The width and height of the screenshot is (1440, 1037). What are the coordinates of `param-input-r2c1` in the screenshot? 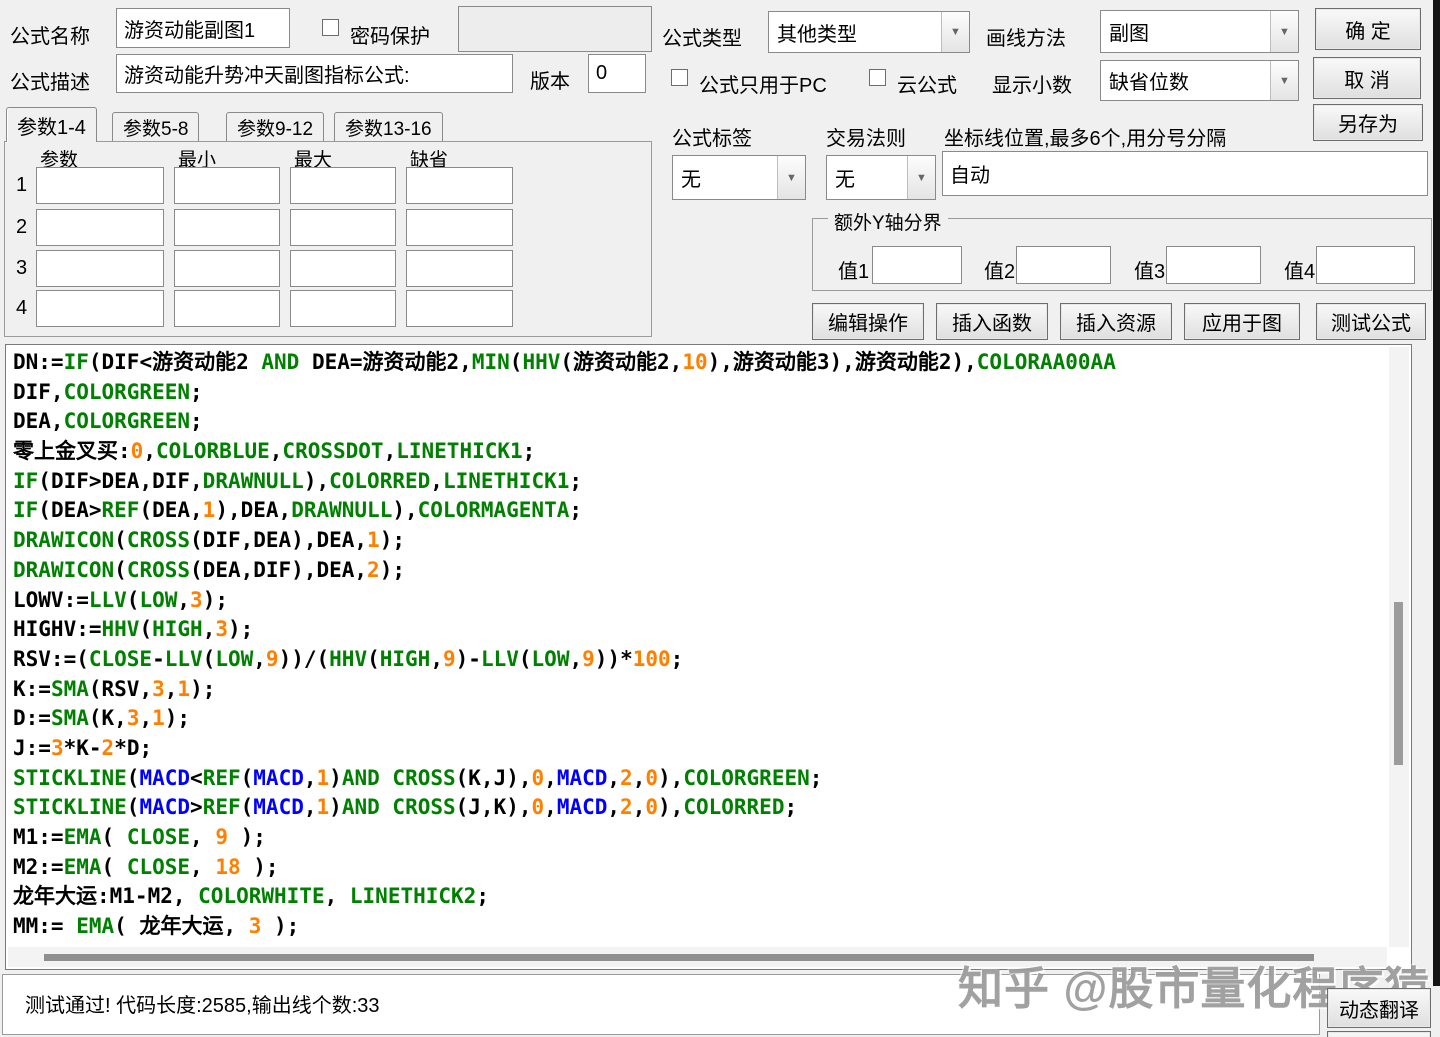 It's located at (100, 227).